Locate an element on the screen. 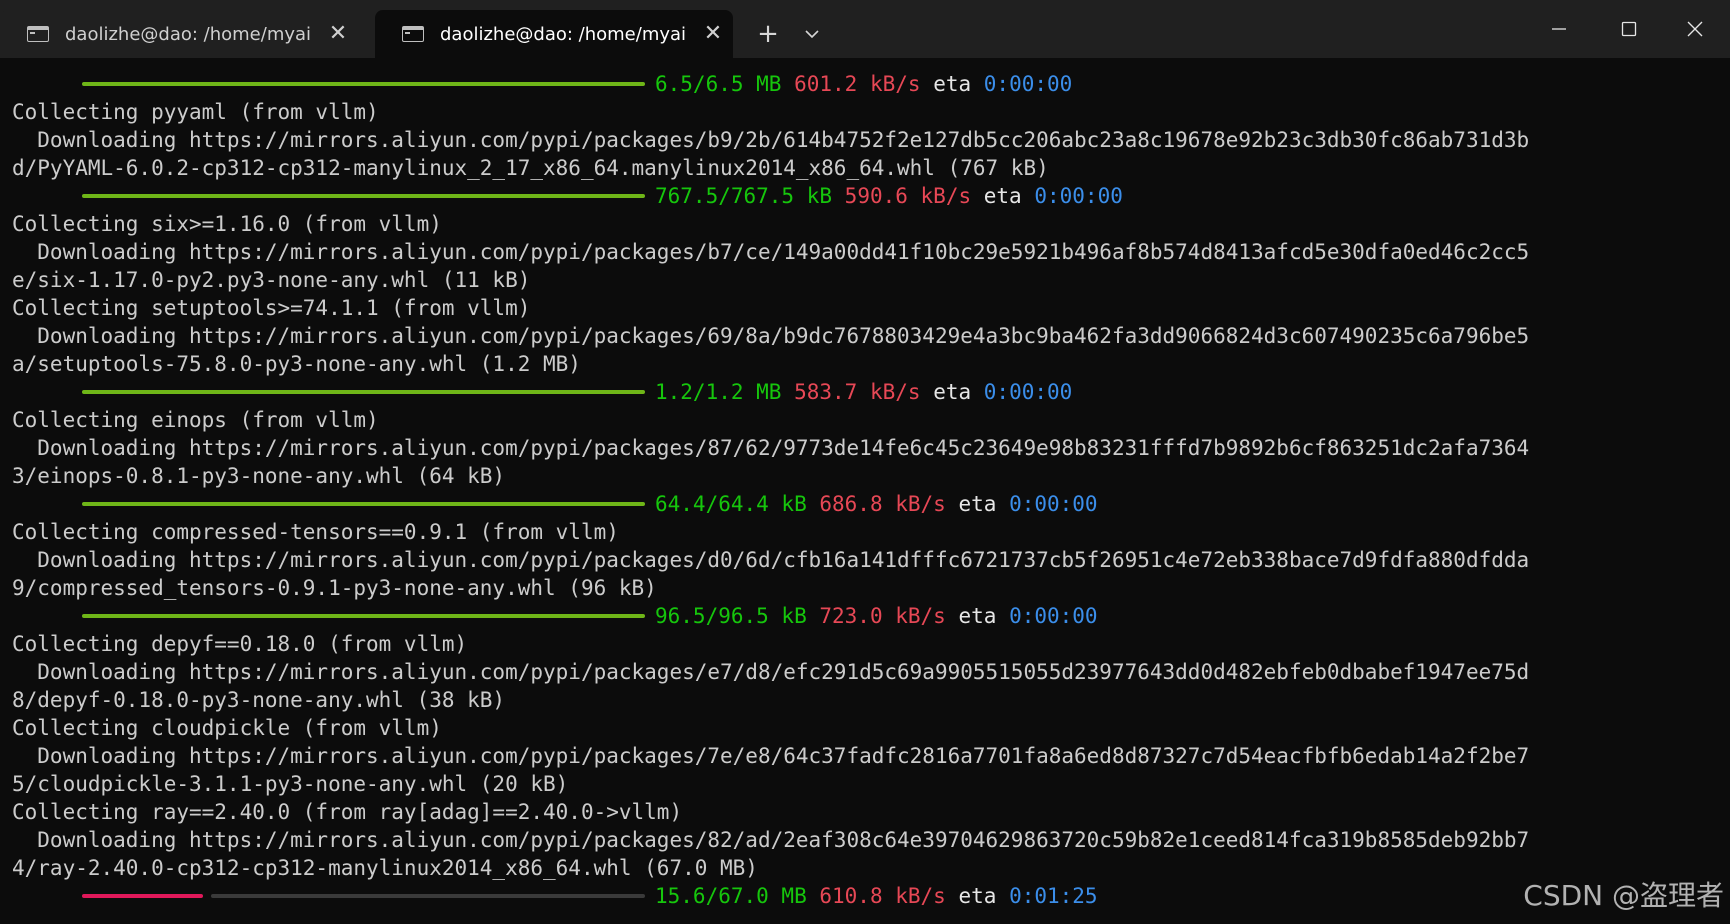  terminal-line: 8/depyf-0.18.0-py3-none-any.whl (38 kB) is located at coordinates (259, 700).